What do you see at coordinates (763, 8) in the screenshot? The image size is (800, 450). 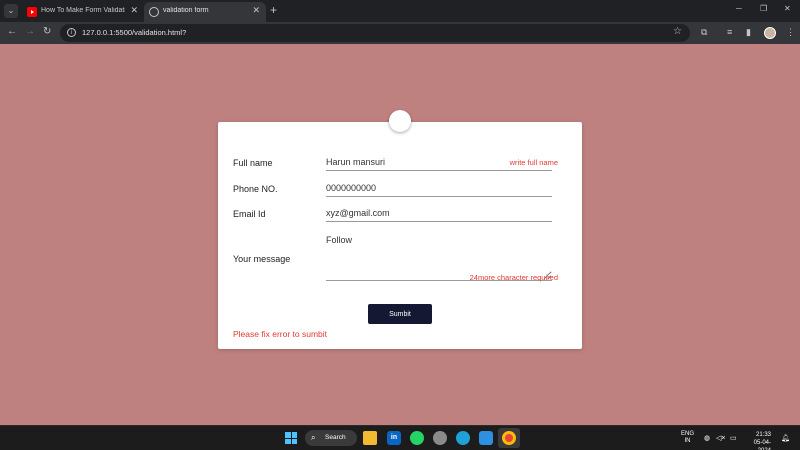 I see `restore-icon: ❐` at bounding box center [763, 8].